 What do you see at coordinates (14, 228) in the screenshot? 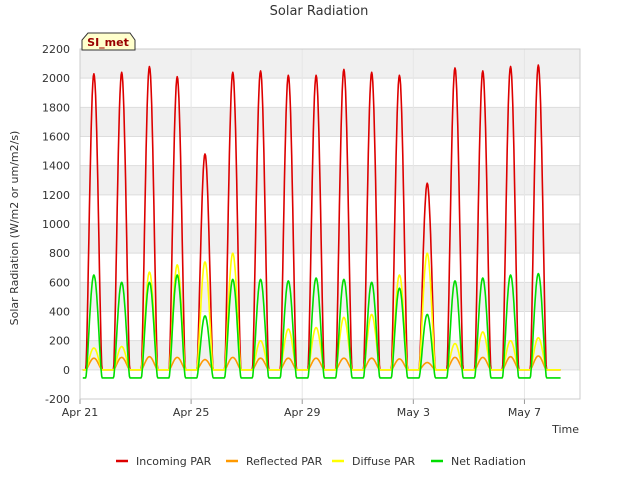
I see `y-axis-label: Solar Radiation (W/m2 or um/m2/s)` at bounding box center [14, 228].